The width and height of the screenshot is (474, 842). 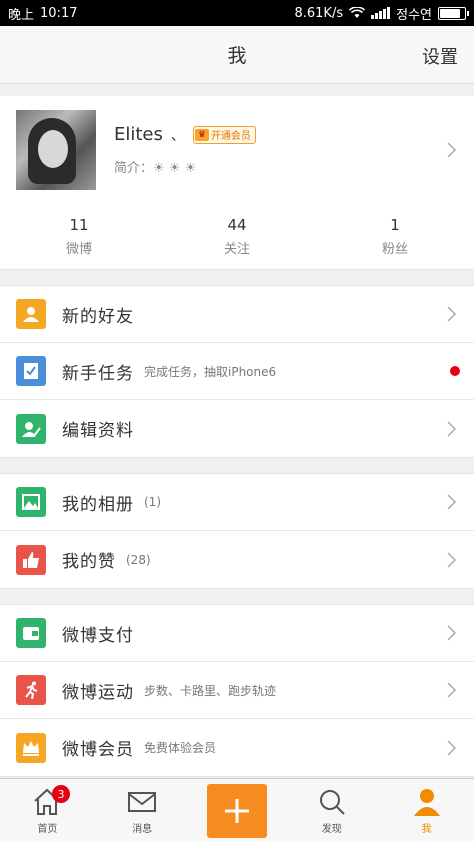 I want to click on status-time: 10:17, so click(x=59, y=13).